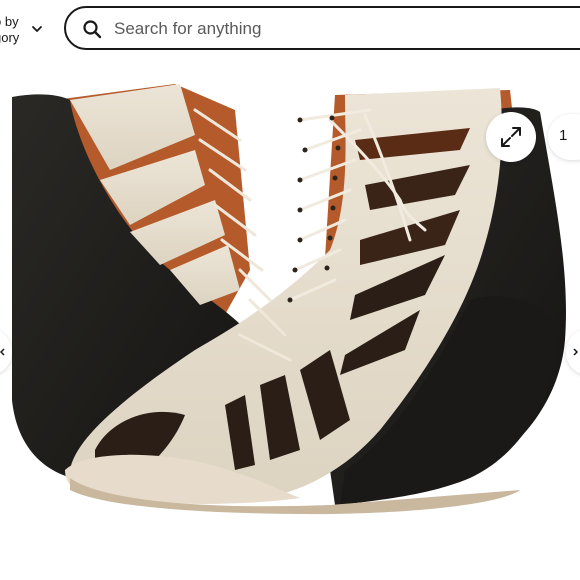  I want to click on shop-by-category-button: o by gory, so click(24, 30).